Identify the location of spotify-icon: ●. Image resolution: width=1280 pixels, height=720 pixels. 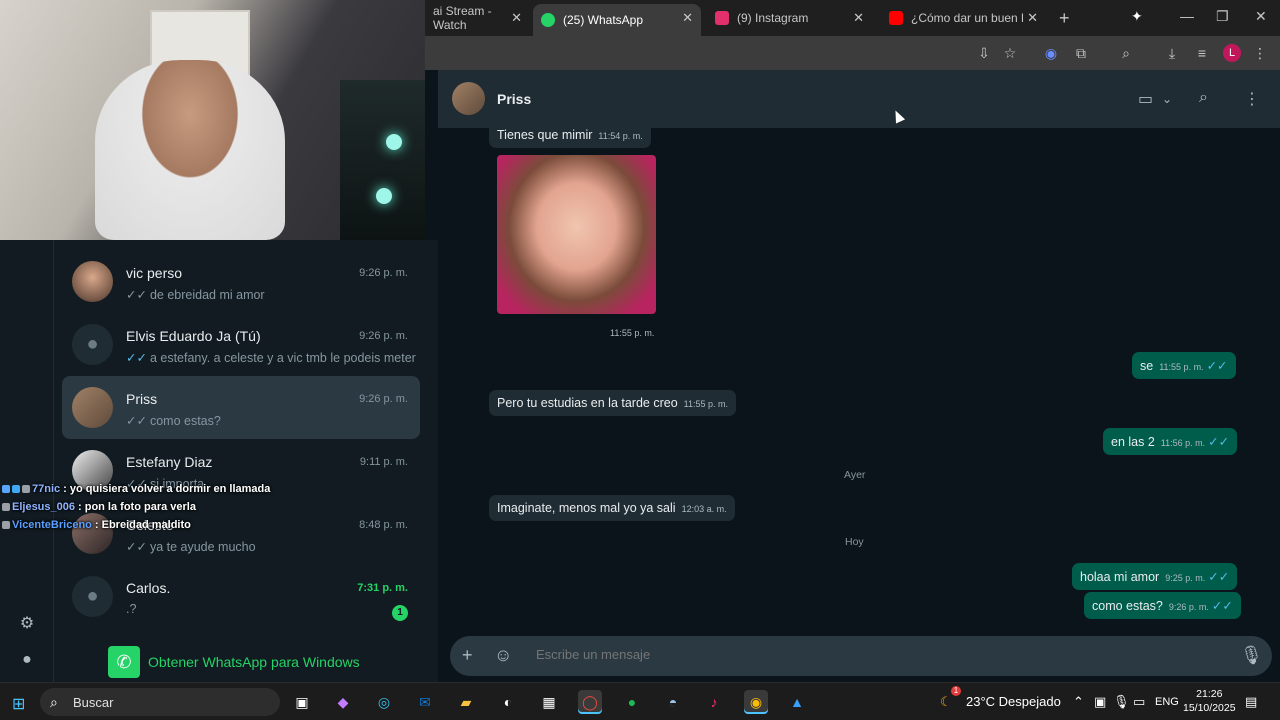
(632, 702).